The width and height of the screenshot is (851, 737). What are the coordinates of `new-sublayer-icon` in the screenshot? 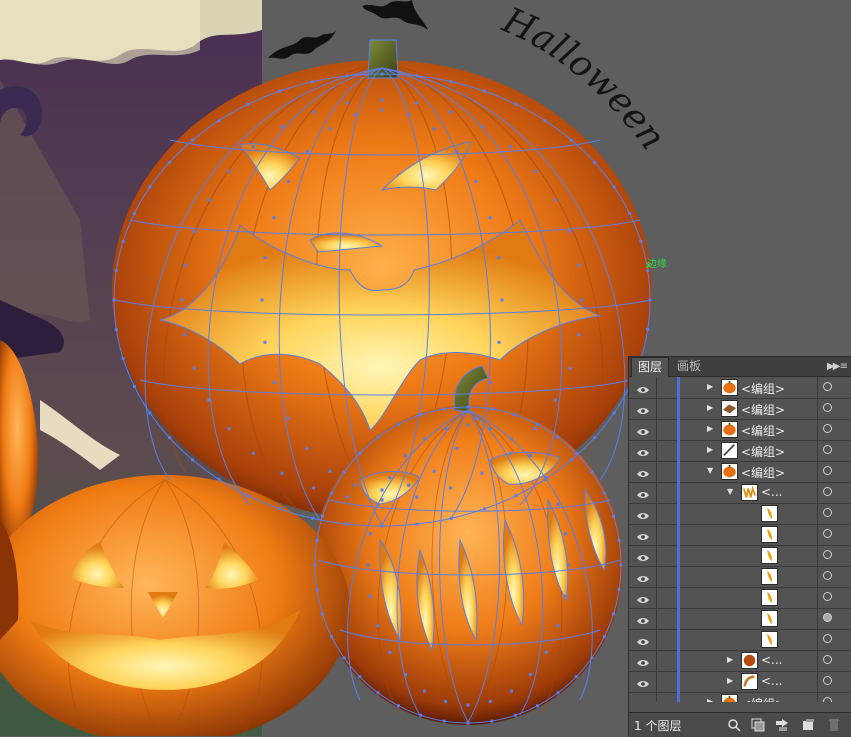 It's located at (782, 725).